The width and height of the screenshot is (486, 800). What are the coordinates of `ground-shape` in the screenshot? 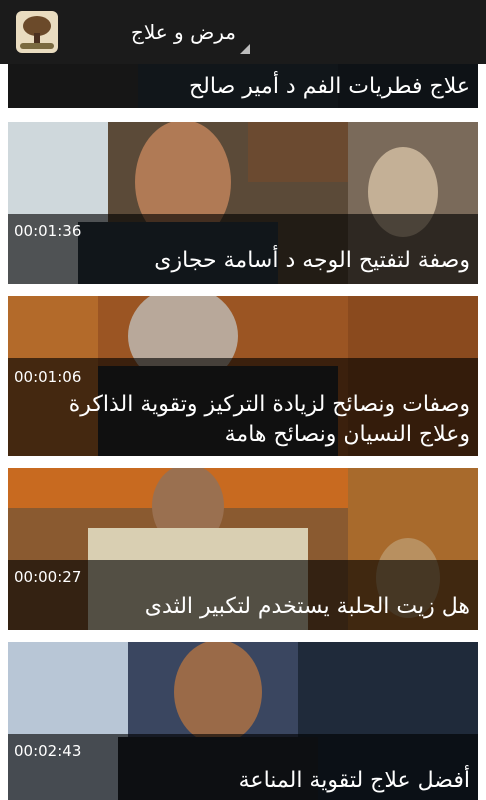 It's located at (37, 46).